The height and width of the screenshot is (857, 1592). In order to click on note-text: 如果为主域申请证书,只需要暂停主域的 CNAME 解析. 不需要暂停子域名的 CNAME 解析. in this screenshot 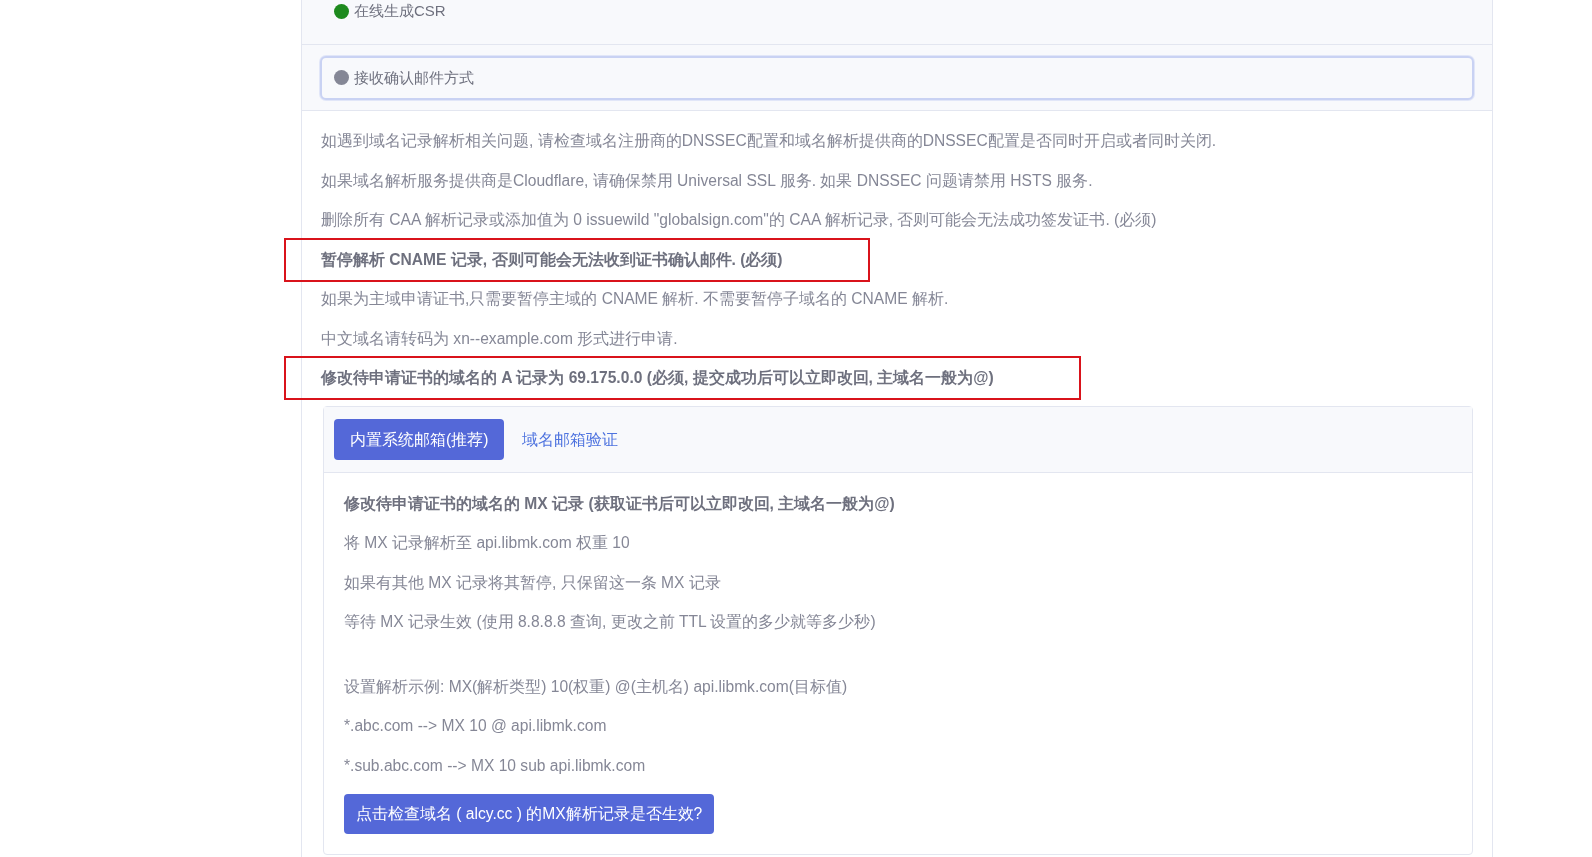, I will do `click(635, 299)`.